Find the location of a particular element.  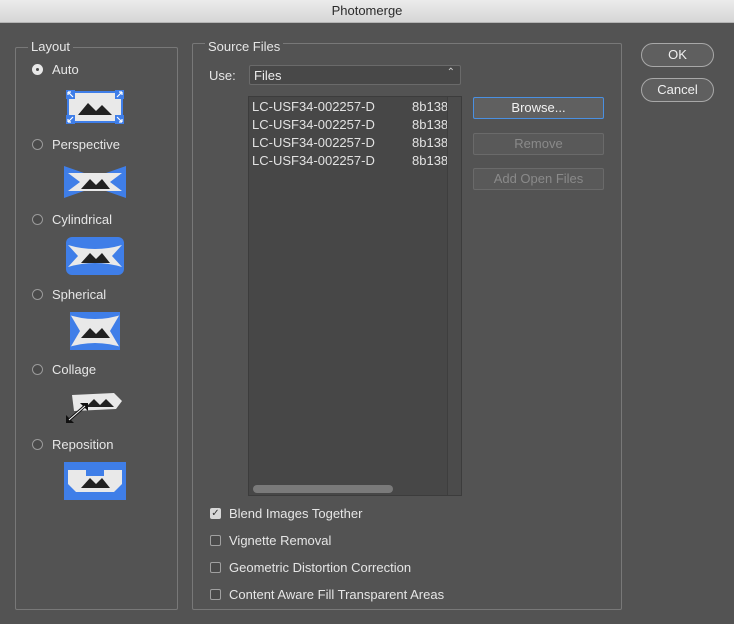

use-label: Use: is located at coordinates (222, 75).